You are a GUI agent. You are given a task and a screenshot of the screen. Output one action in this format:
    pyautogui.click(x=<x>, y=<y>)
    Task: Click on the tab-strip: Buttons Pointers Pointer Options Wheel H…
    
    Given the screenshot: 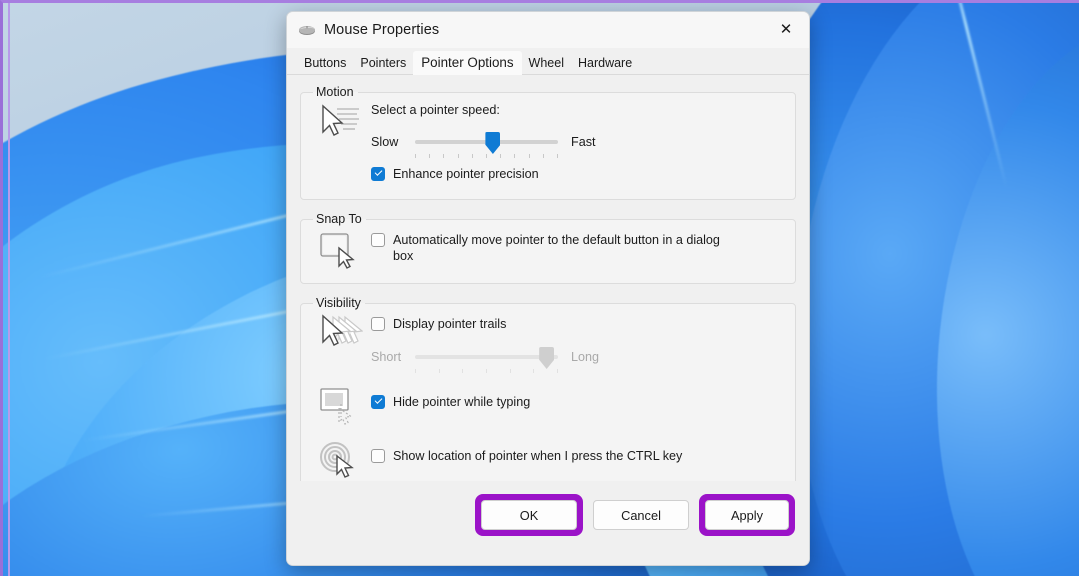 What is the action you would take?
    pyautogui.click(x=548, y=61)
    